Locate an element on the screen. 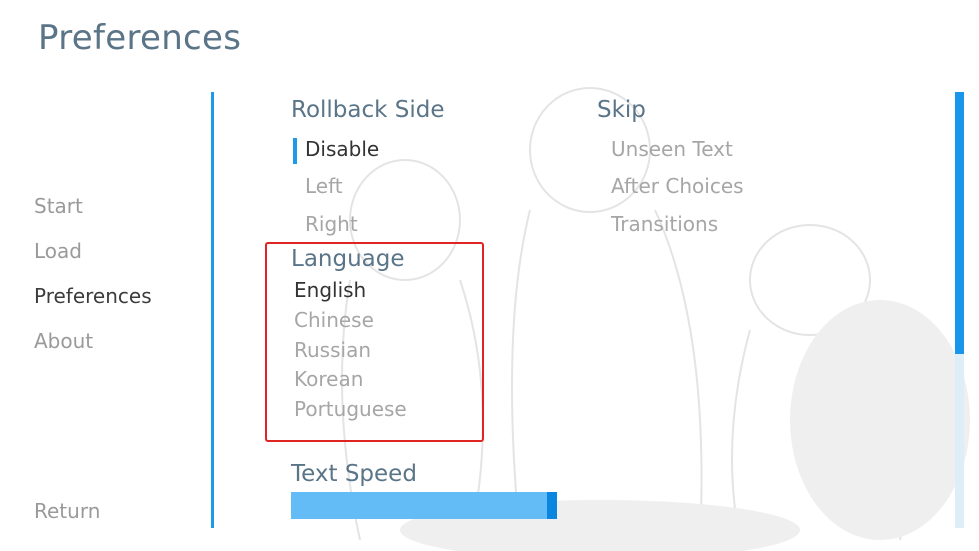  skip-option-transitions: Transitions is located at coordinates (664, 224).